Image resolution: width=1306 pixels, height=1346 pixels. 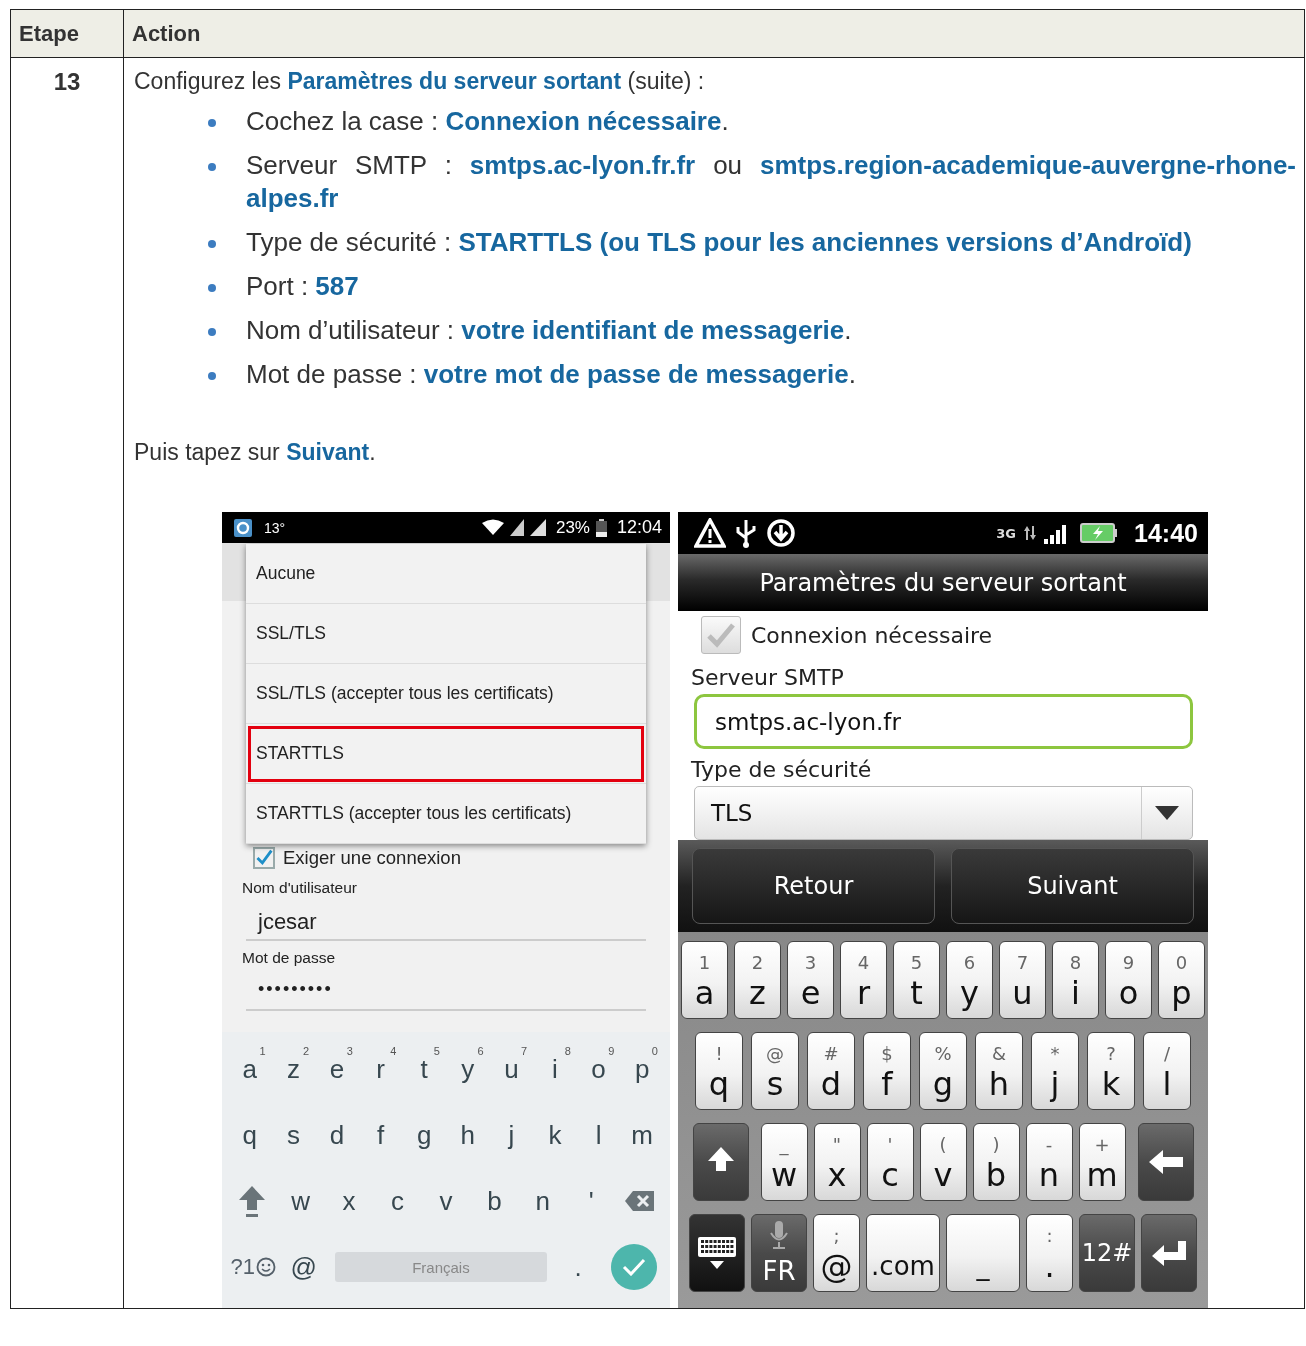 I want to click on field-label: Serveur SMTP, so click(x=768, y=677).